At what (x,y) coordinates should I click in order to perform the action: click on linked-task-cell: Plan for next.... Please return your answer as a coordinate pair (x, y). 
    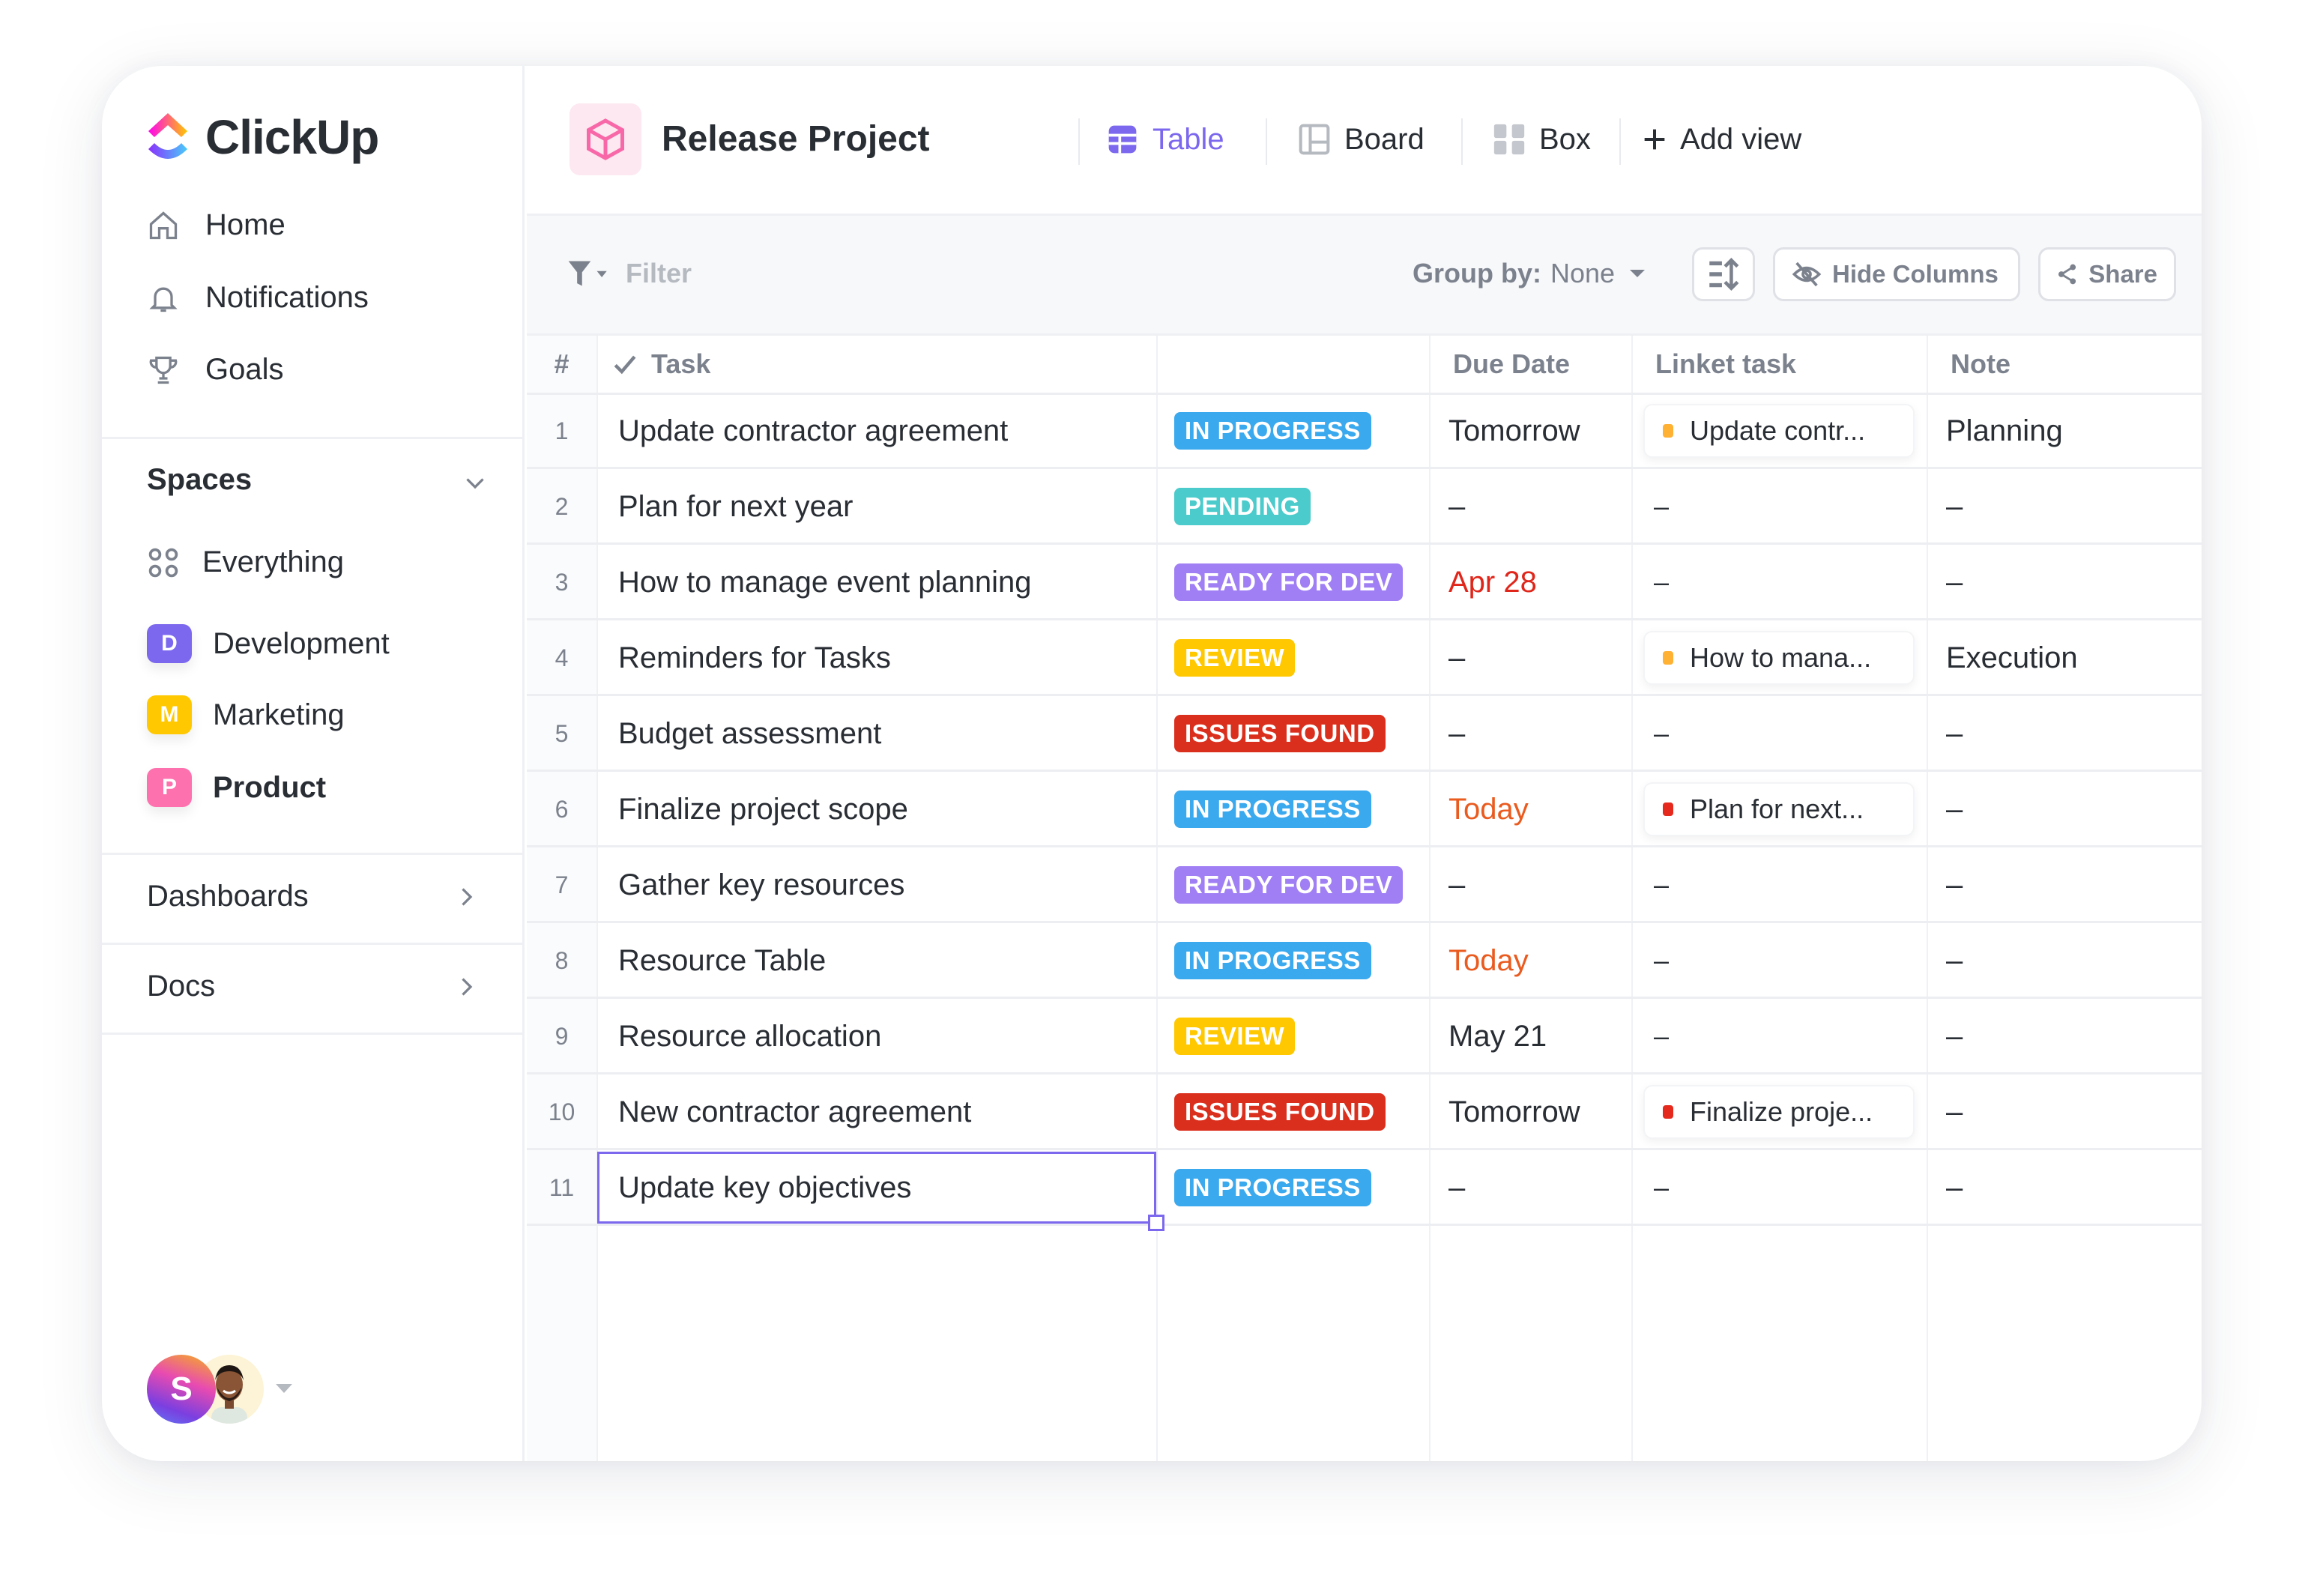
    Looking at the image, I should click on (1779, 809).